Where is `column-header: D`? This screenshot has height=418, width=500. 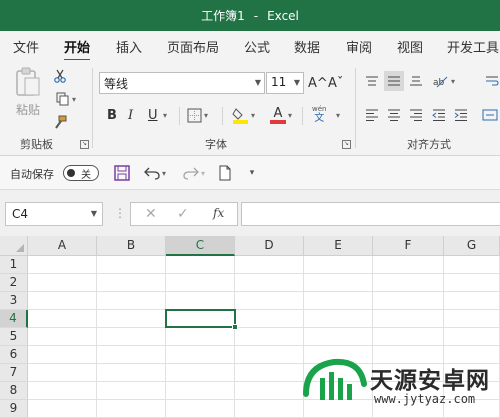 column-header: D is located at coordinates (269, 246).